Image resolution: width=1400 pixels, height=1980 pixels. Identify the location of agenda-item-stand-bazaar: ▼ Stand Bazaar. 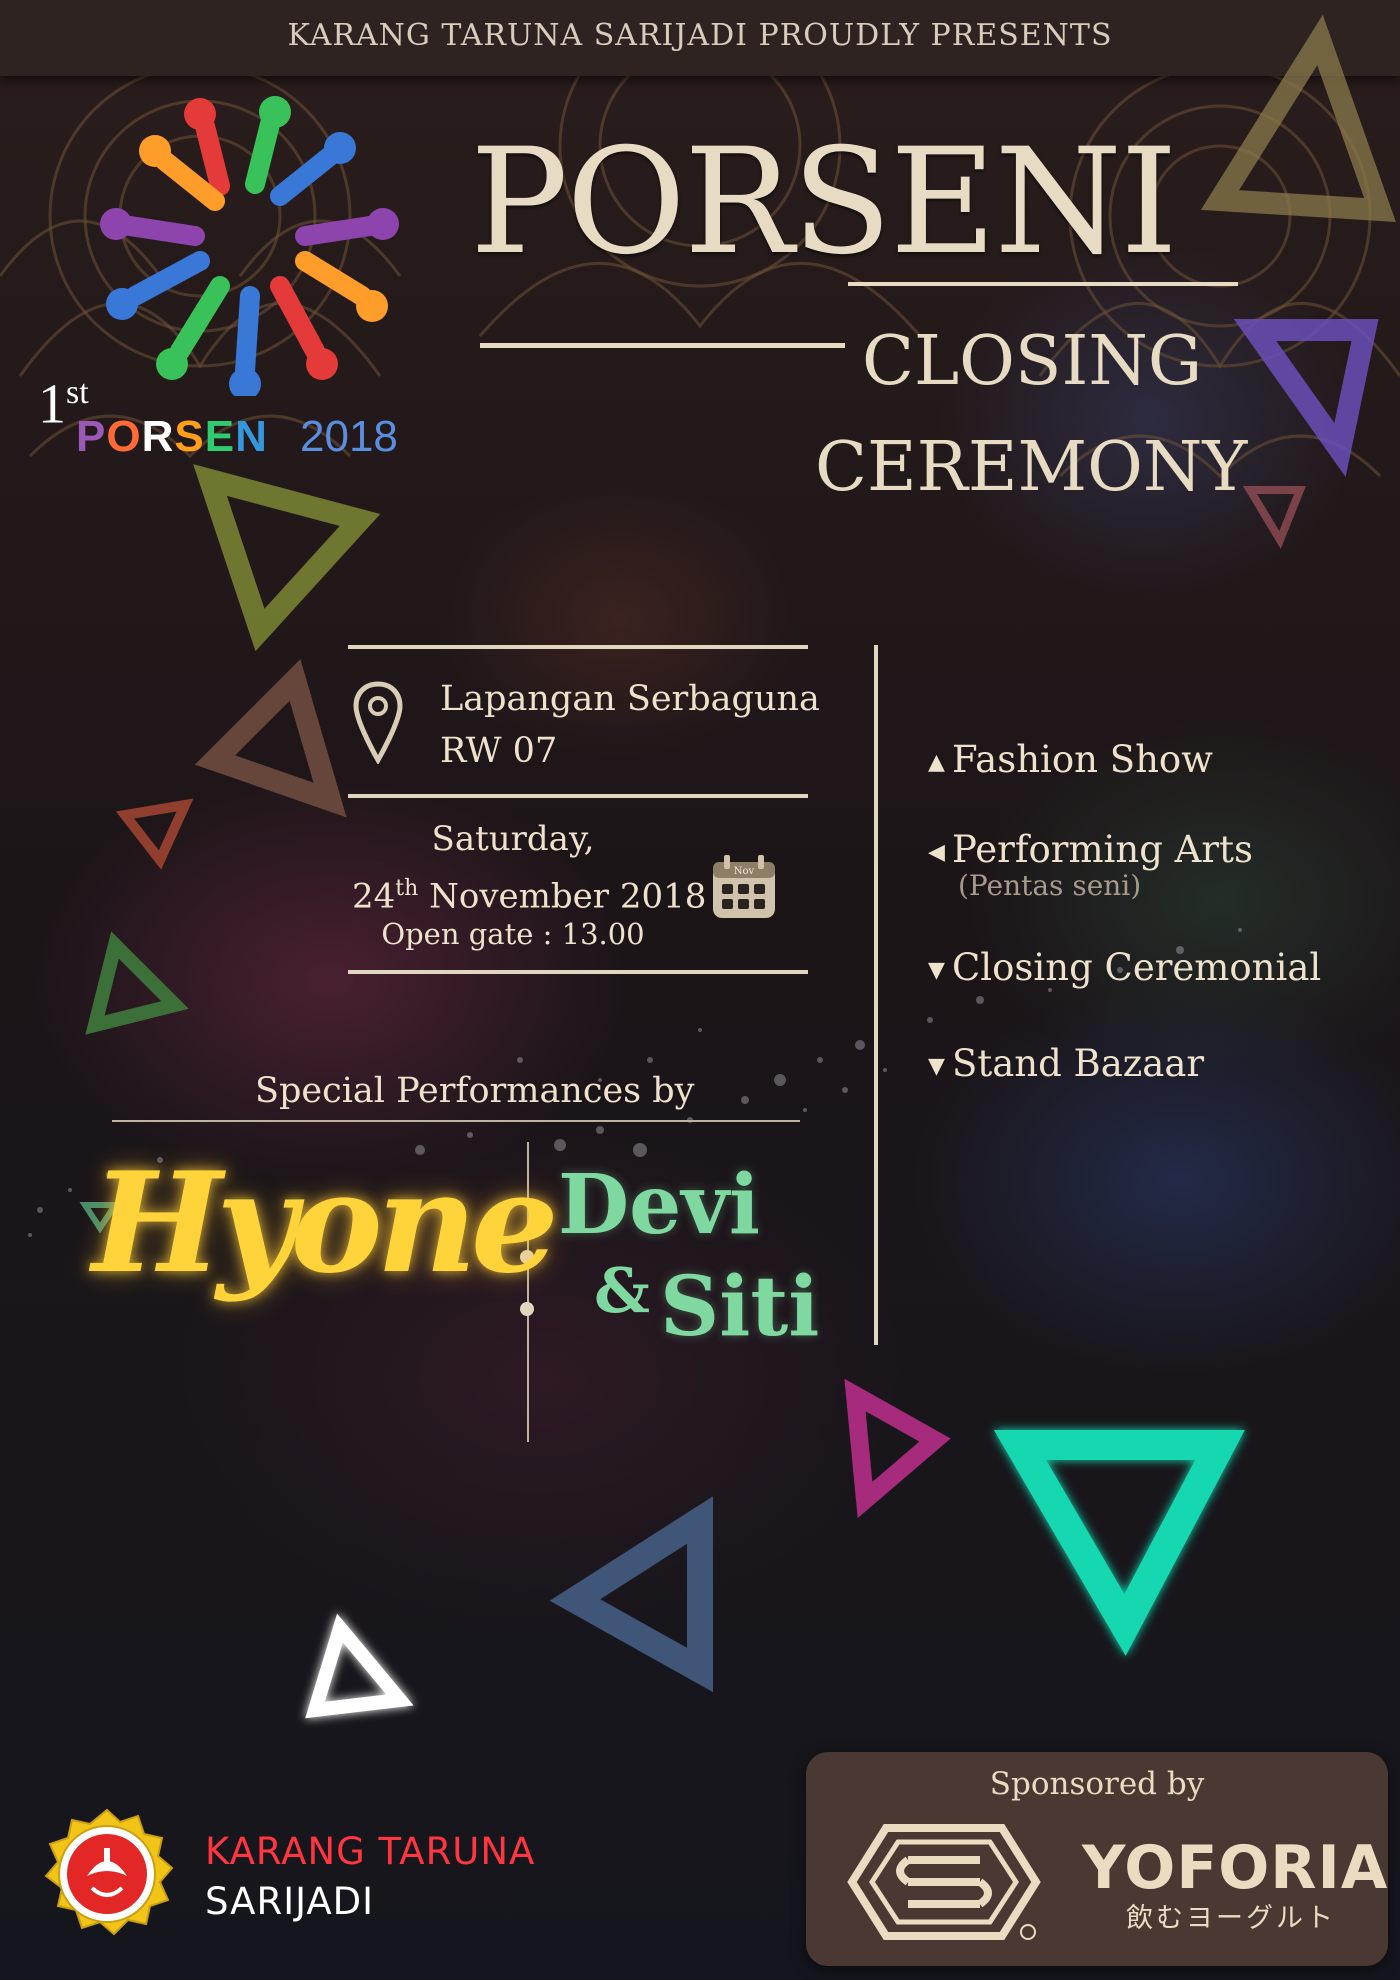
(1066, 1065).